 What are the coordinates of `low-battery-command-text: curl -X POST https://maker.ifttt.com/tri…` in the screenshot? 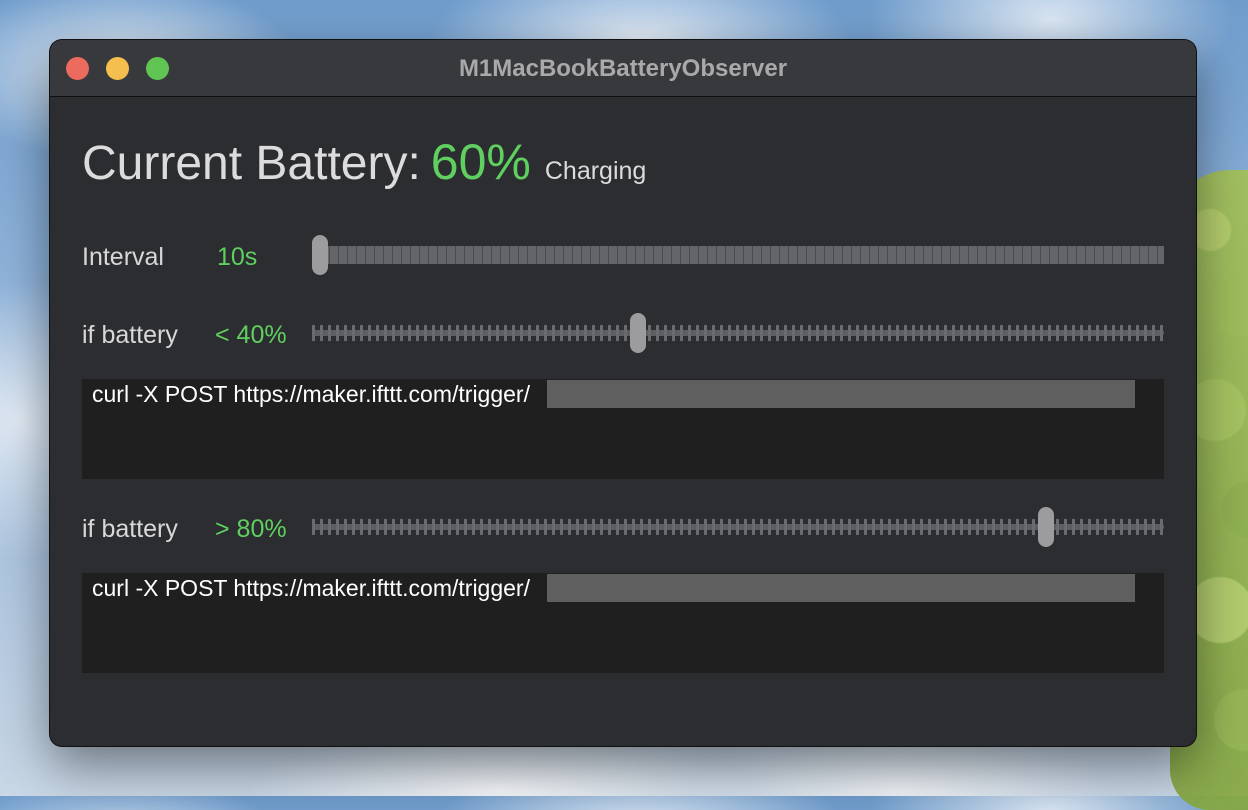 It's located at (311, 394).